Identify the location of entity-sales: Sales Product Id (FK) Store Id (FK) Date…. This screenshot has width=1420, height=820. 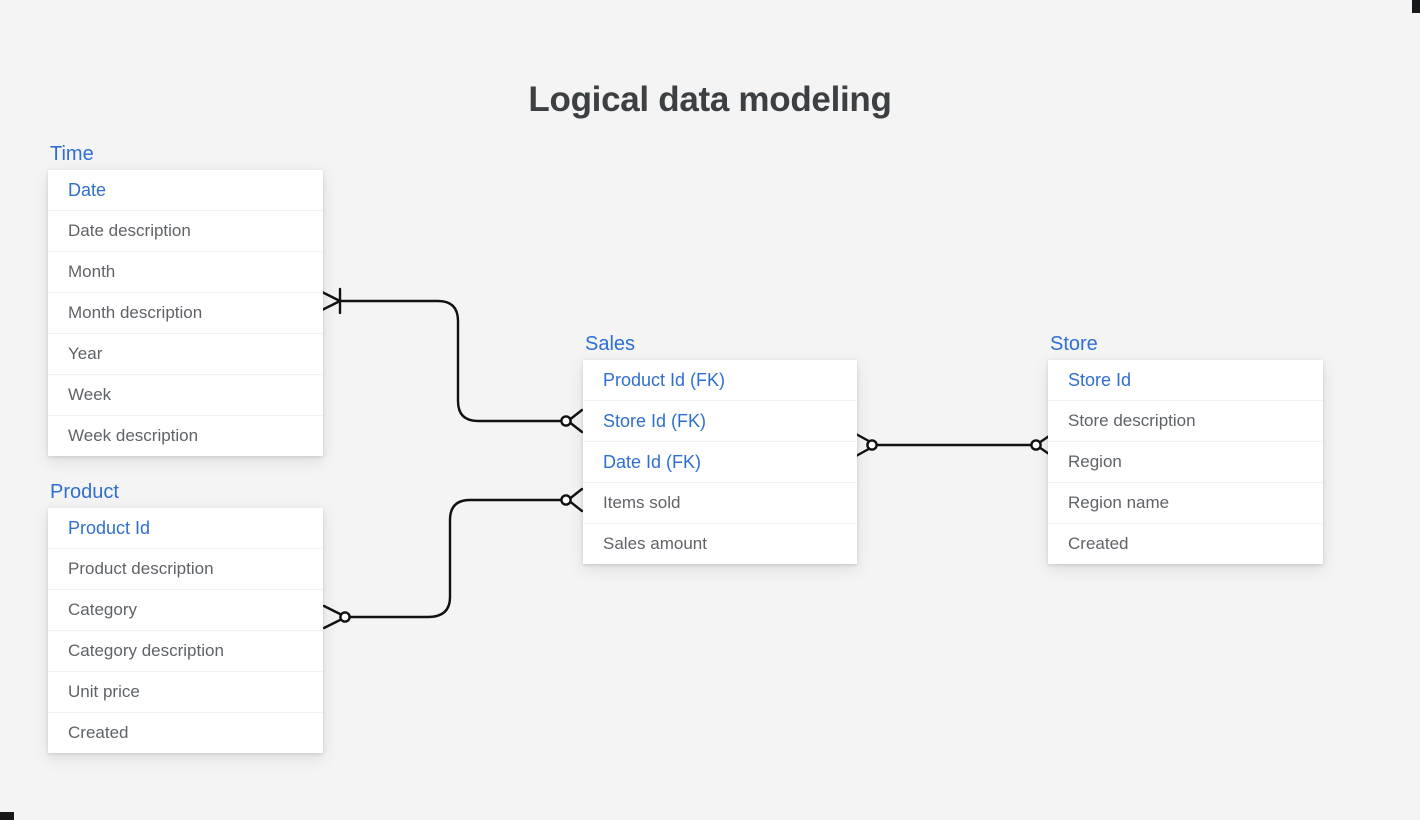
(720, 448).